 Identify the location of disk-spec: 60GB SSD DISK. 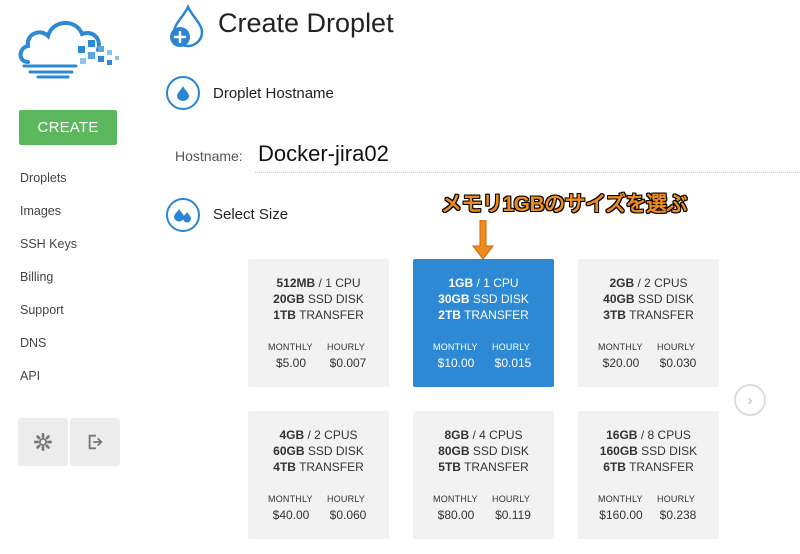
(318, 451).